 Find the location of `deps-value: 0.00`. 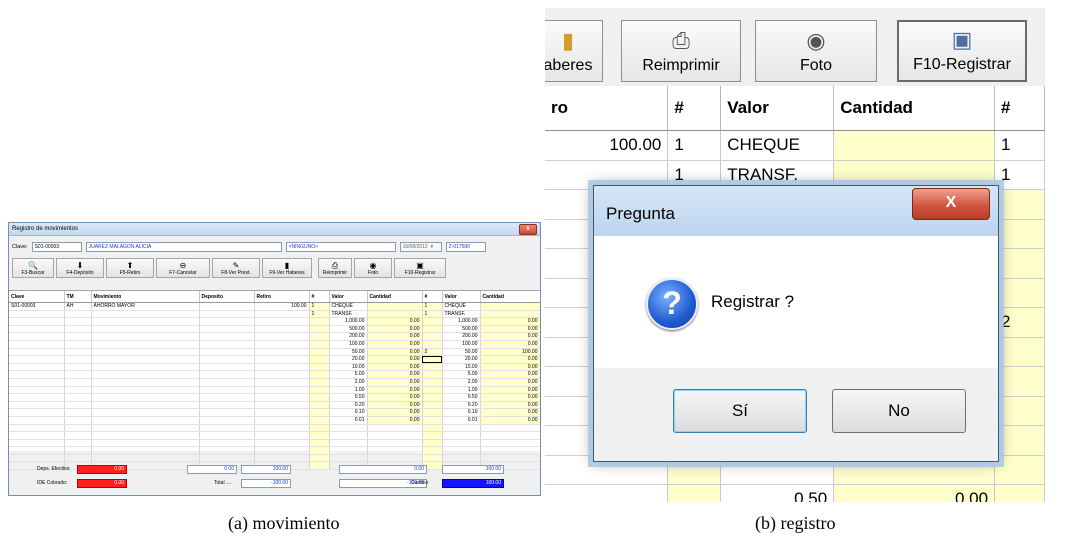

deps-value: 0.00 is located at coordinates (102, 469).